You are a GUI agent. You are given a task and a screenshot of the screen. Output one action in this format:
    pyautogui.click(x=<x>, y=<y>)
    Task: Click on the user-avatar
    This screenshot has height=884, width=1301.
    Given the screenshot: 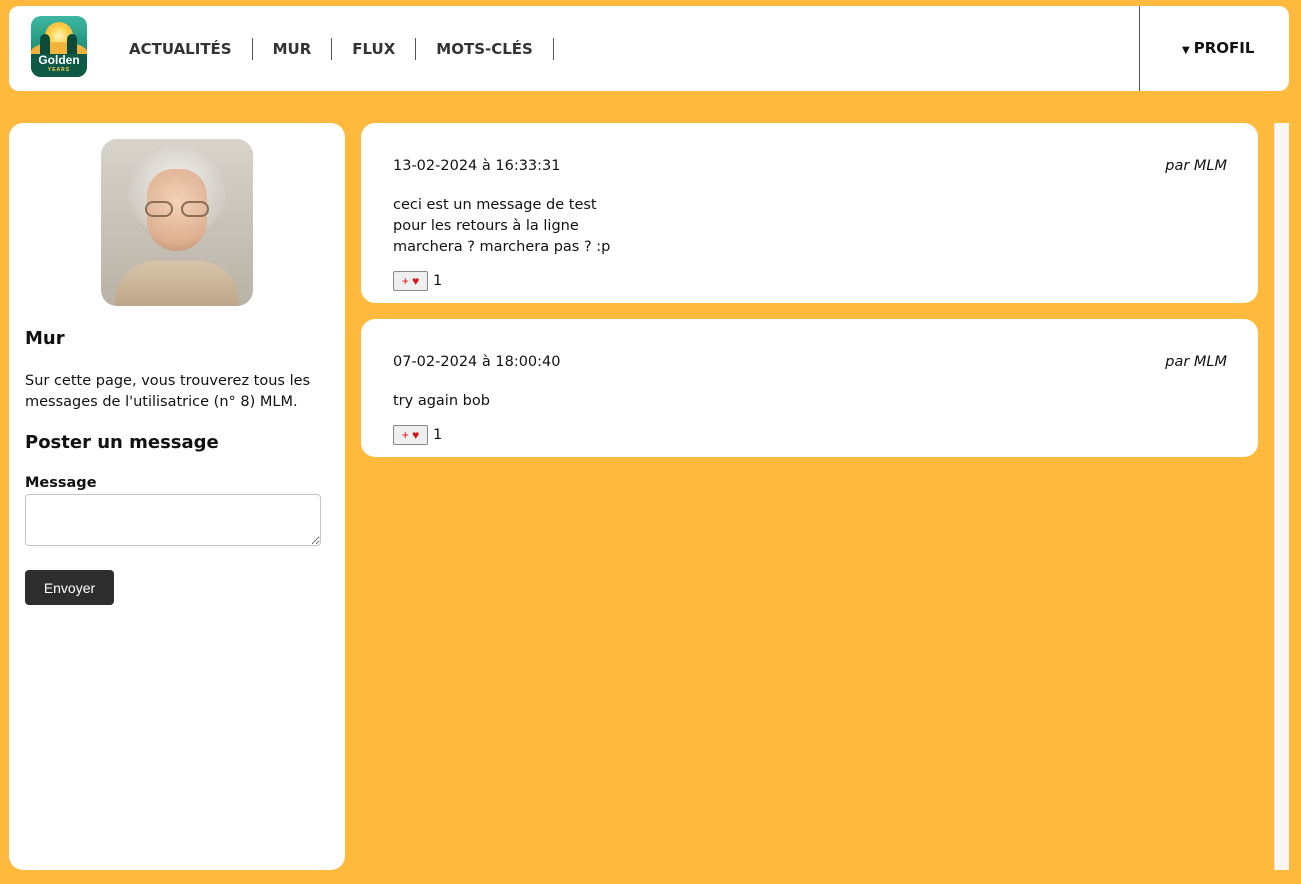 What is the action you would take?
    pyautogui.click(x=177, y=222)
    